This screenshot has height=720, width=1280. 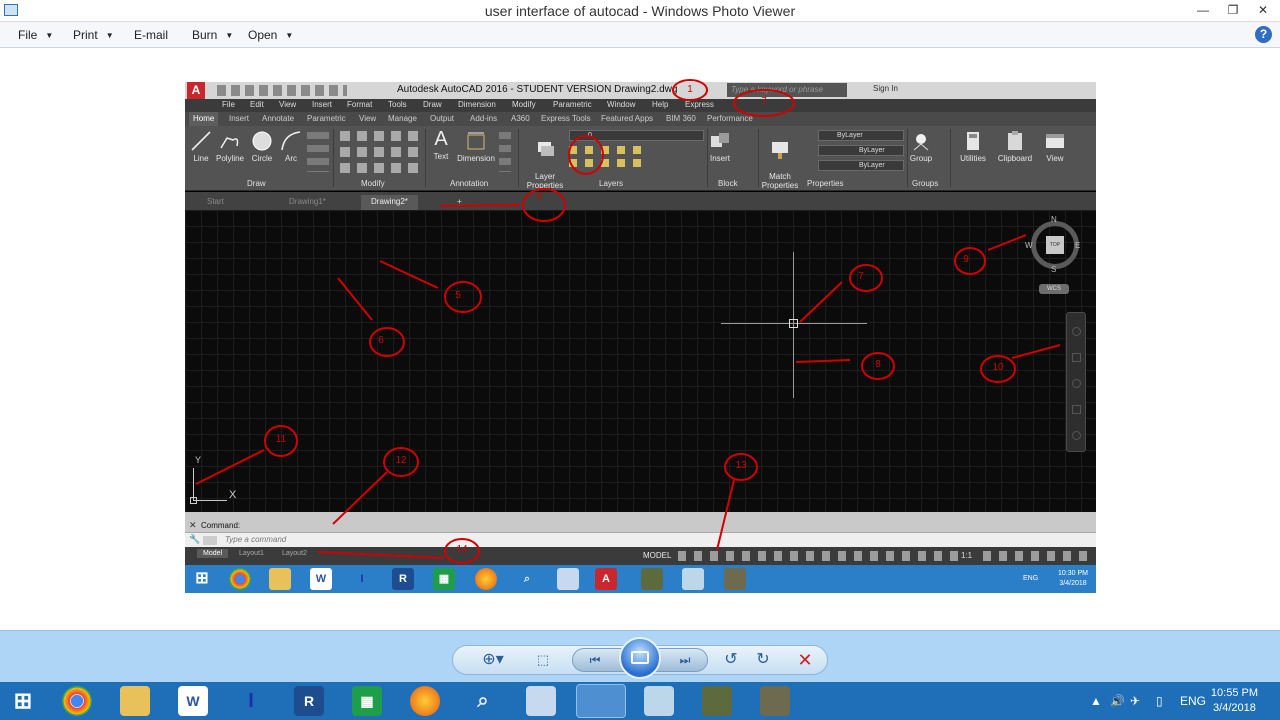 What do you see at coordinates (685, 660) in the screenshot?
I see `next-icon: ⏭` at bounding box center [685, 660].